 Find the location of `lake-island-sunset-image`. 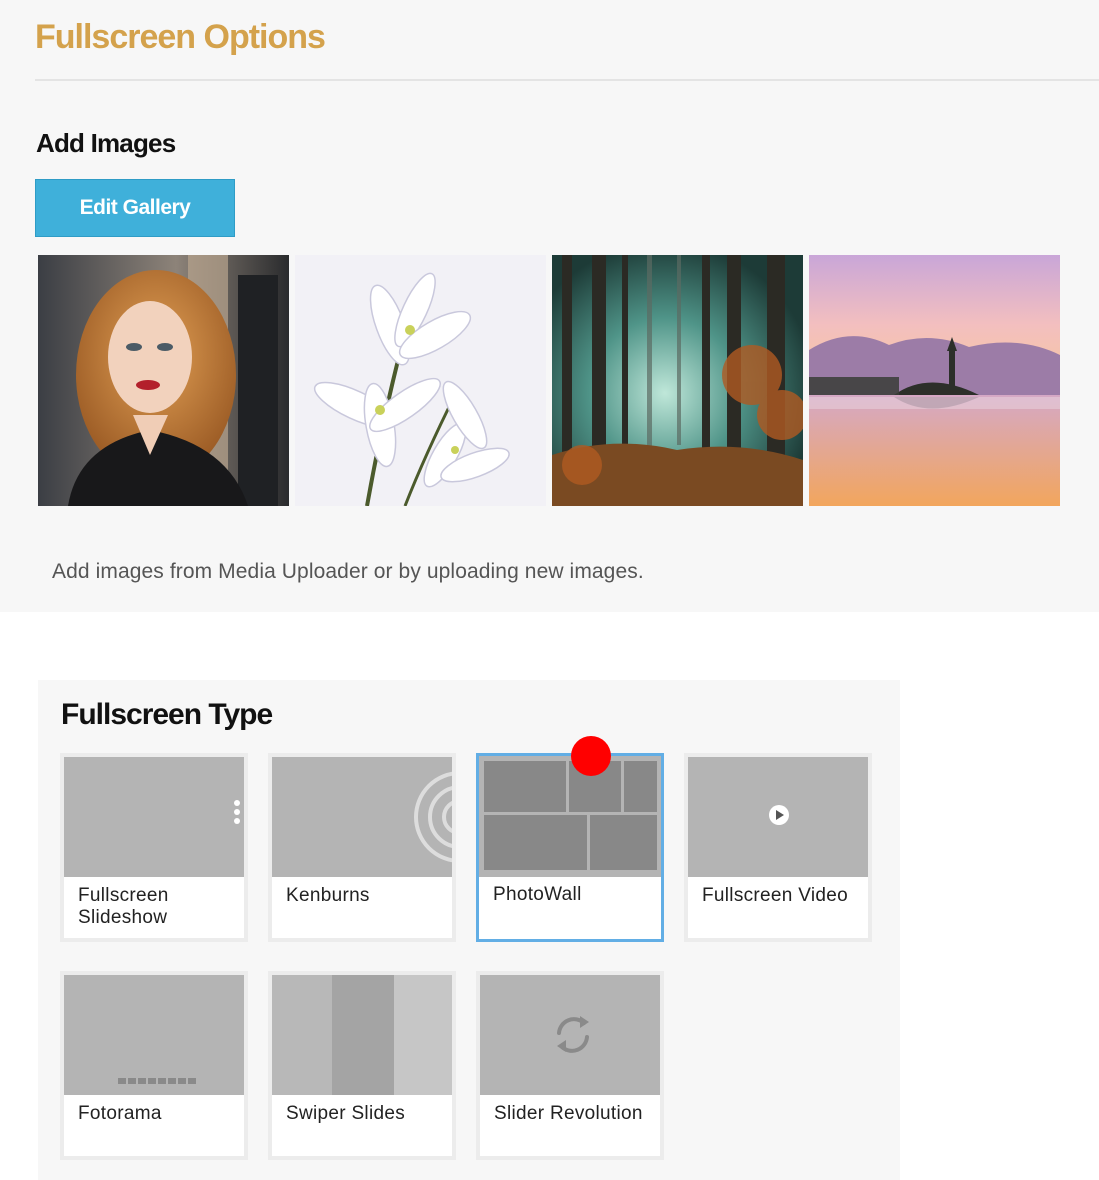

lake-island-sunset-image is located at coordinates (934, 380).